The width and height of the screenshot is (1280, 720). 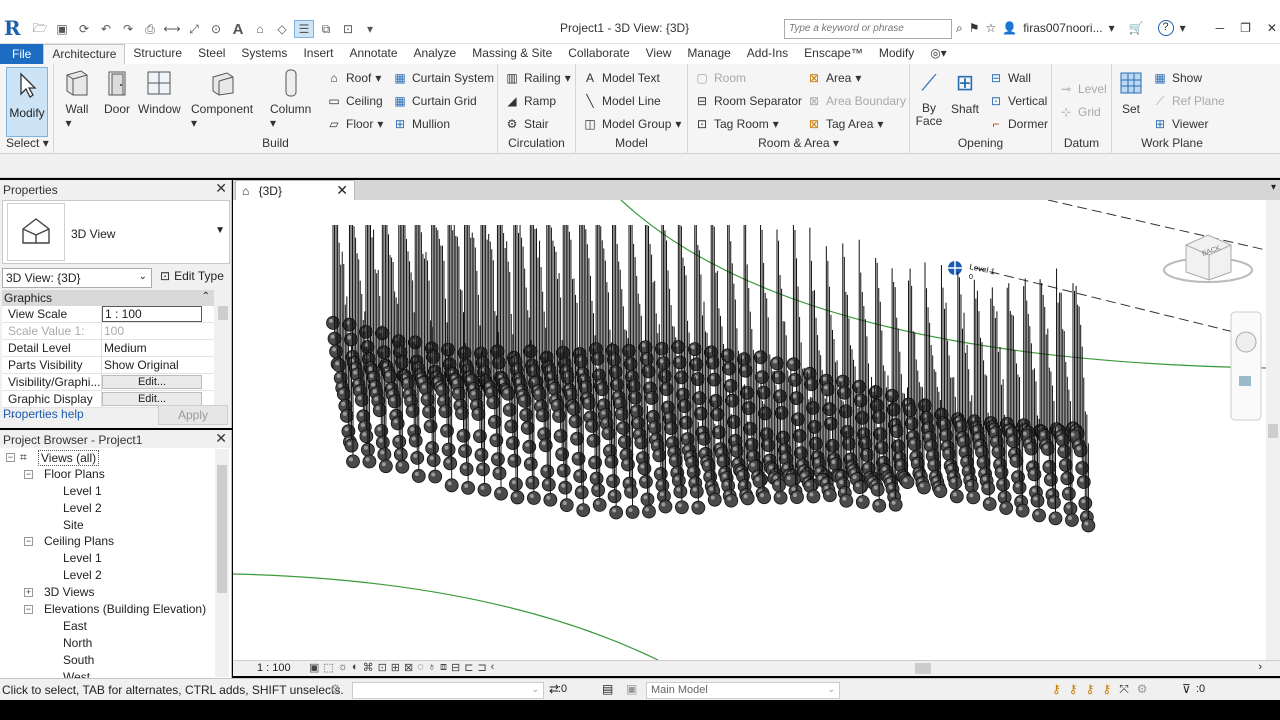 What do you see at coordinates (493, 667) in the screenshot?
I see `scroll-left-icon: ‹` at bounding box center [493, 667].